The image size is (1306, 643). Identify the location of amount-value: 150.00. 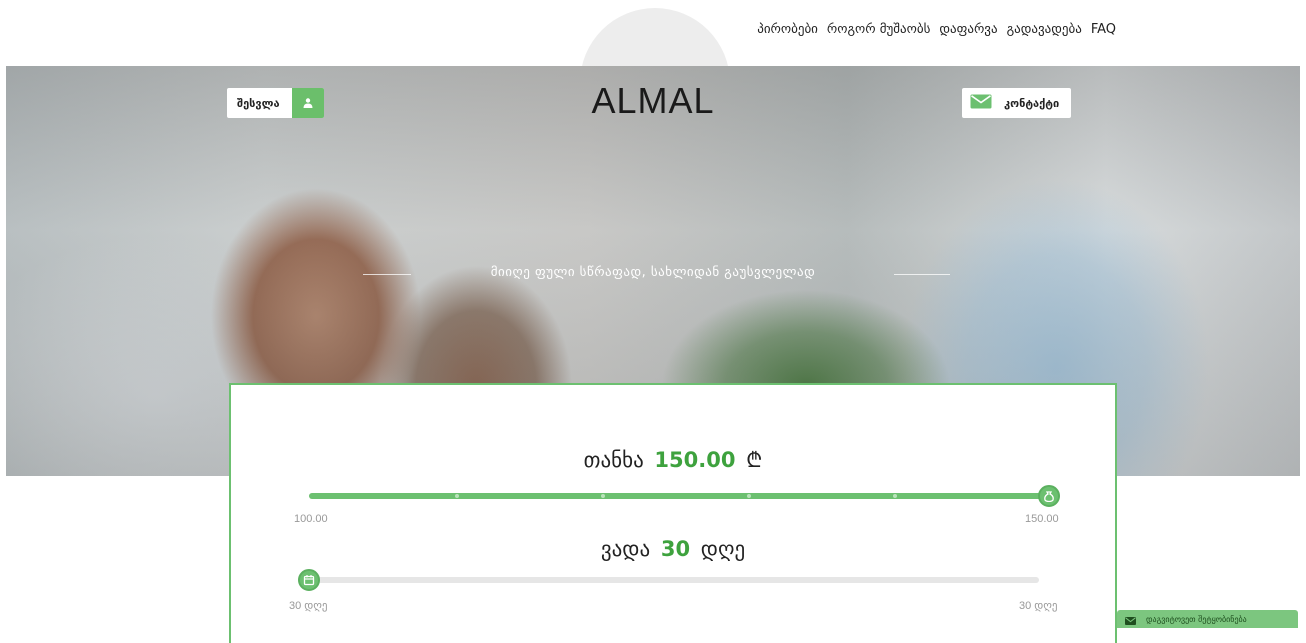
(695, 460).